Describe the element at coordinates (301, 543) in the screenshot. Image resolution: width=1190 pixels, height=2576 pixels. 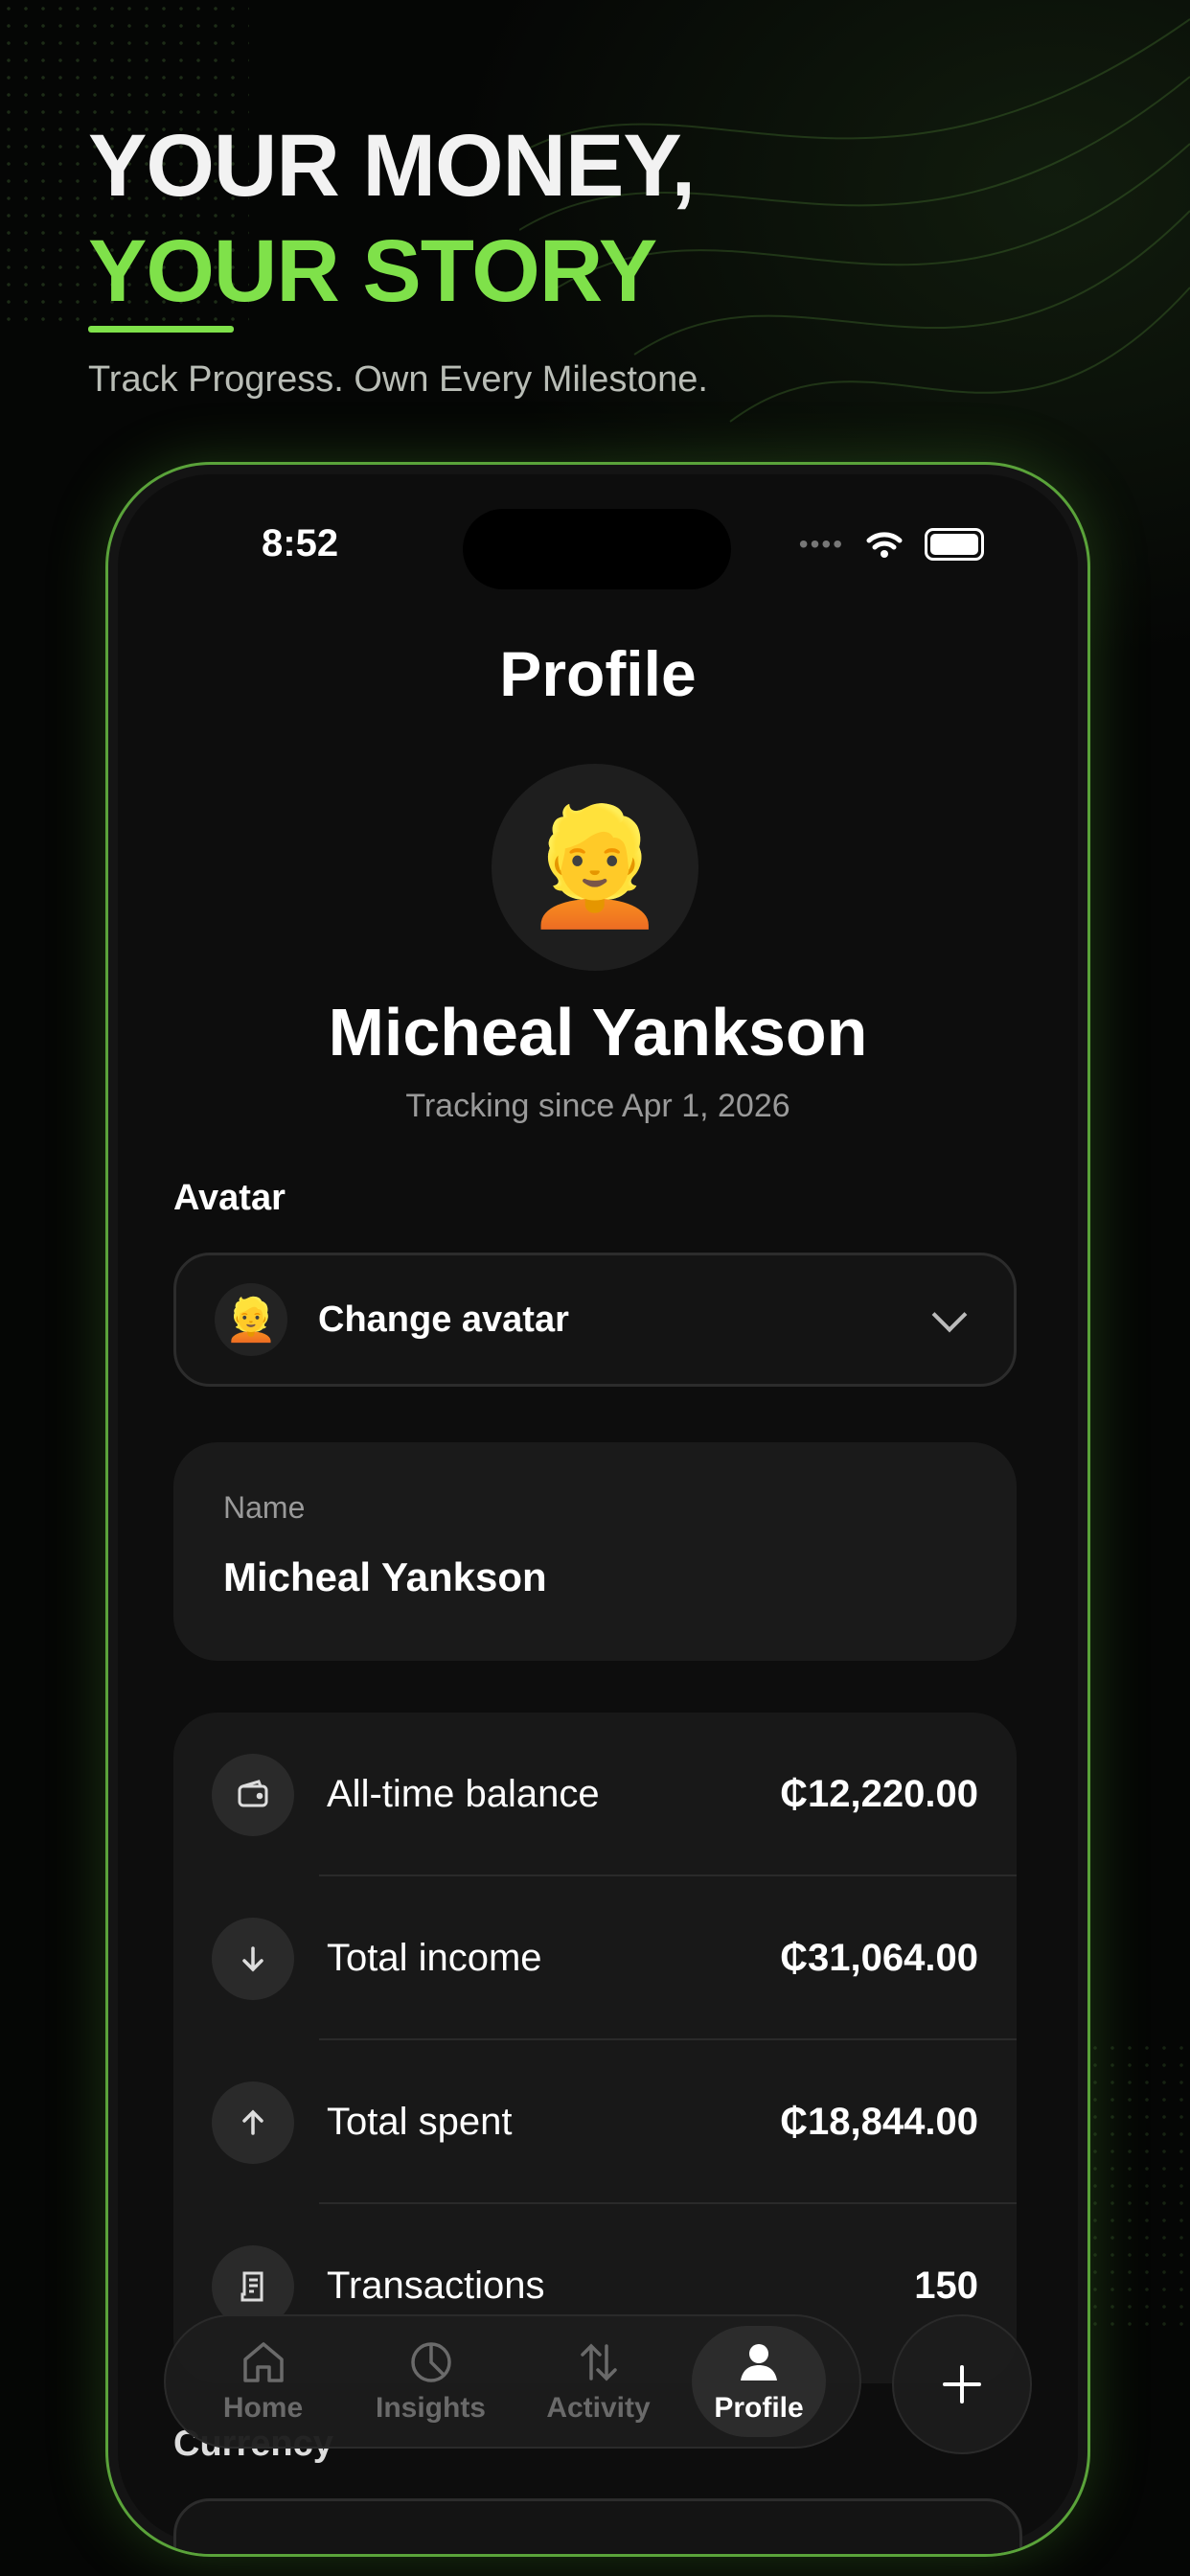
I see `status-time: 8:52` at that location.